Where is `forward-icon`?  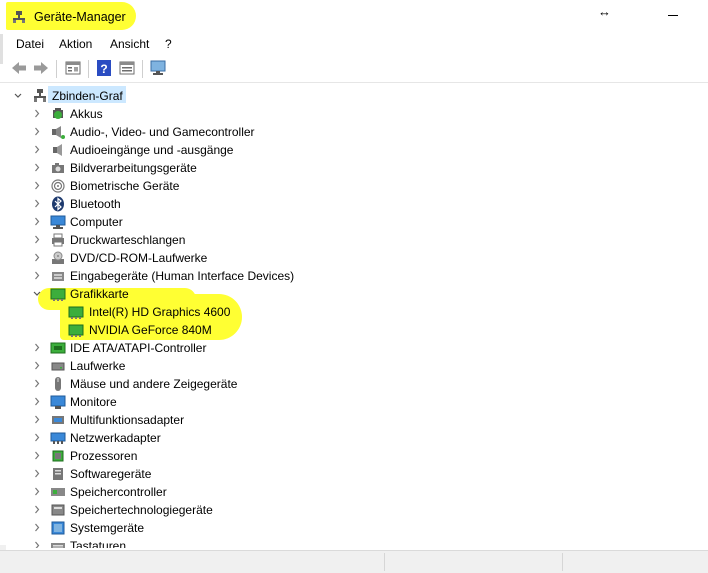
forward-icon is located at coordinates (41, 68).